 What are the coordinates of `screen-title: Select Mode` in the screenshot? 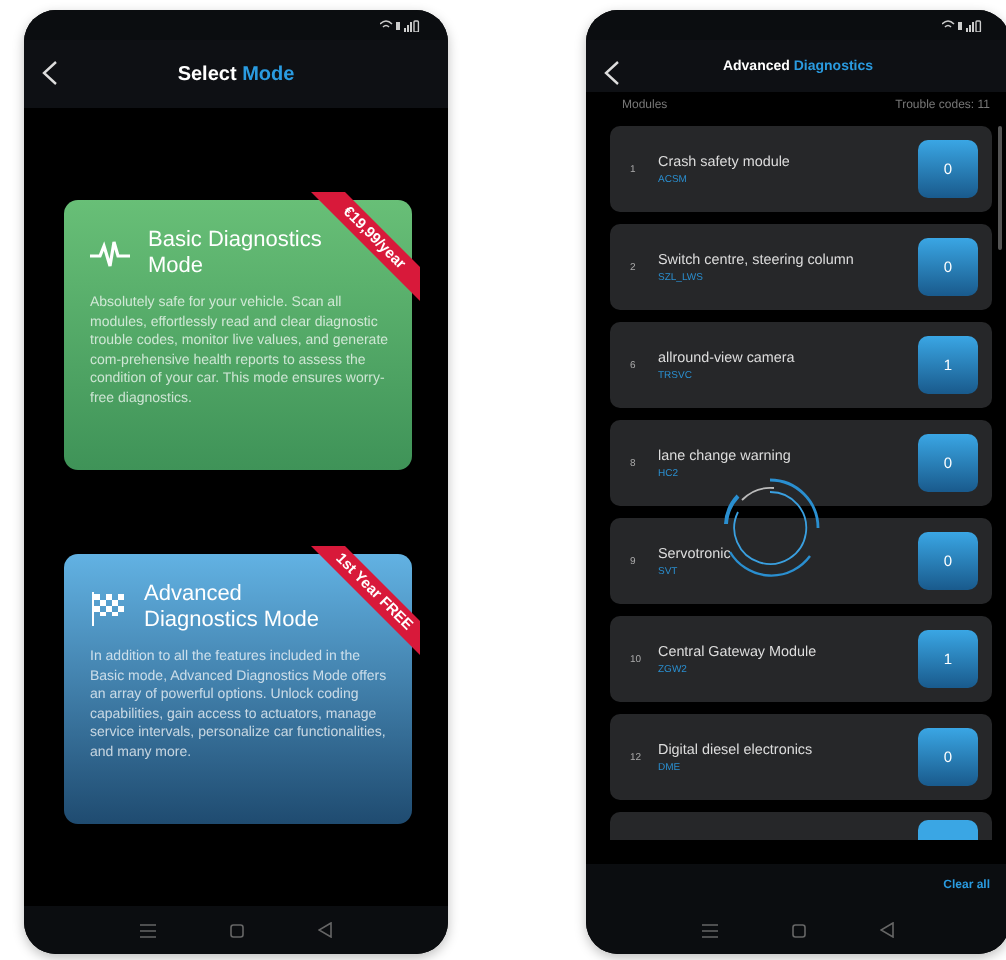 It's located at (236, 74).